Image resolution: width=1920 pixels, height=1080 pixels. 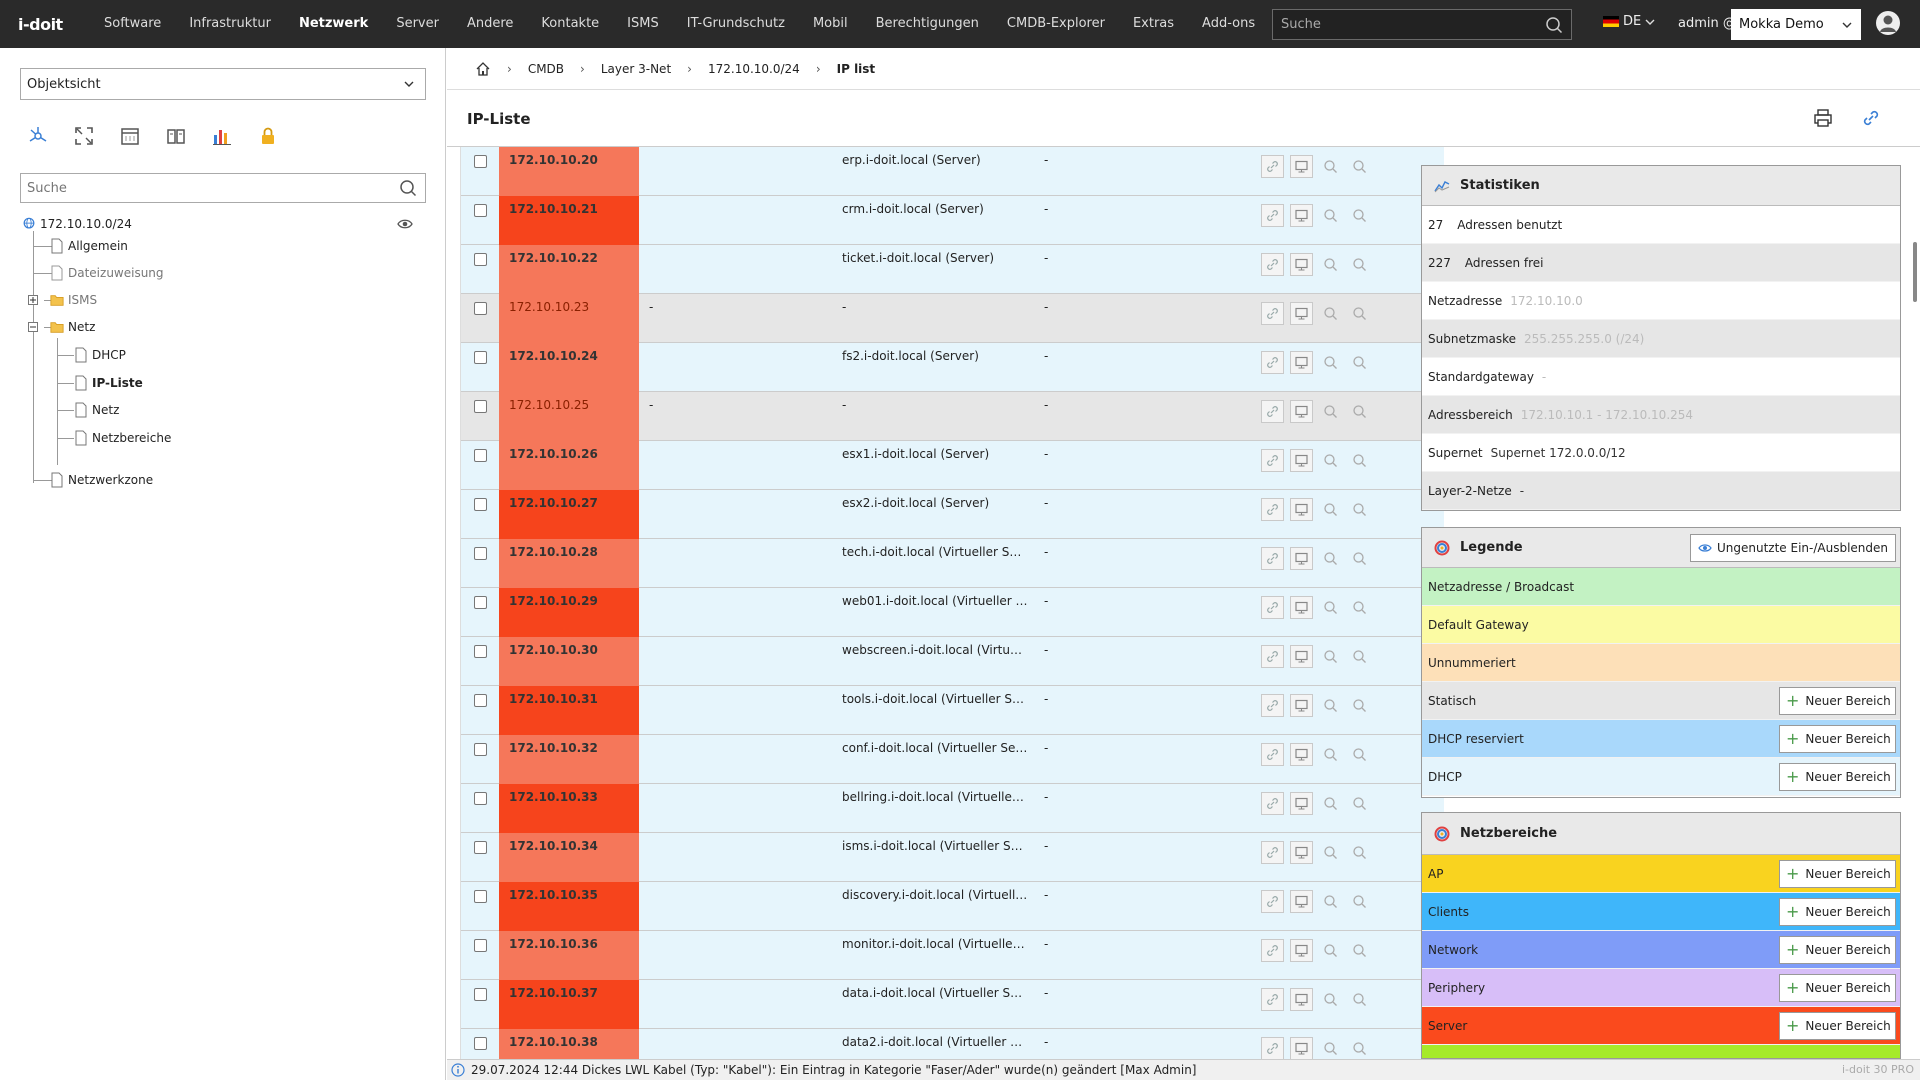 What do you see at coordinates (1792, 548) in the screenshot?
I see `toggle-unused-button: Ungenutzte Ein-/Ausblenden` at bounding box center [1792, 548].